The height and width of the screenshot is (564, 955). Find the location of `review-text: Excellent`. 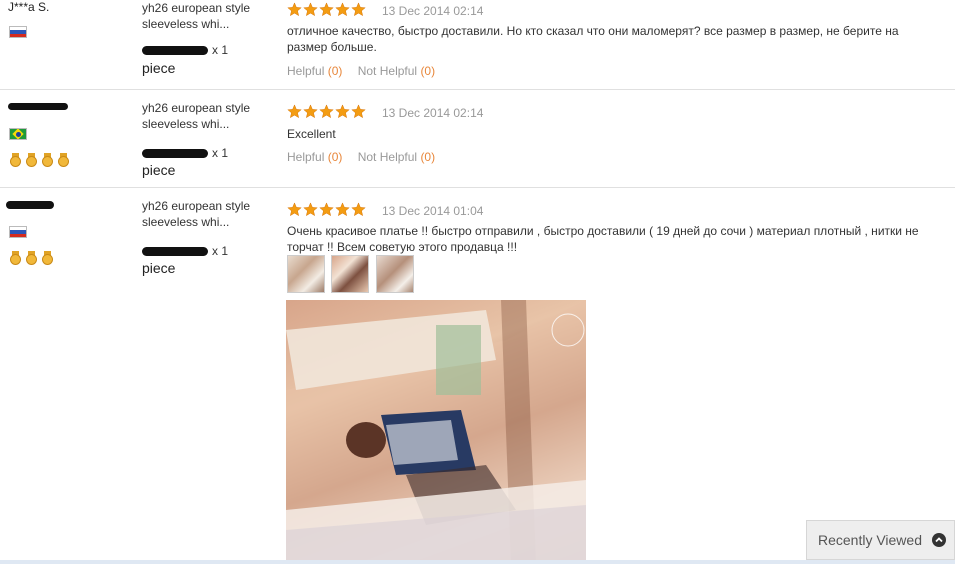

review-text: Excellent is located at coordinates (311, 134).